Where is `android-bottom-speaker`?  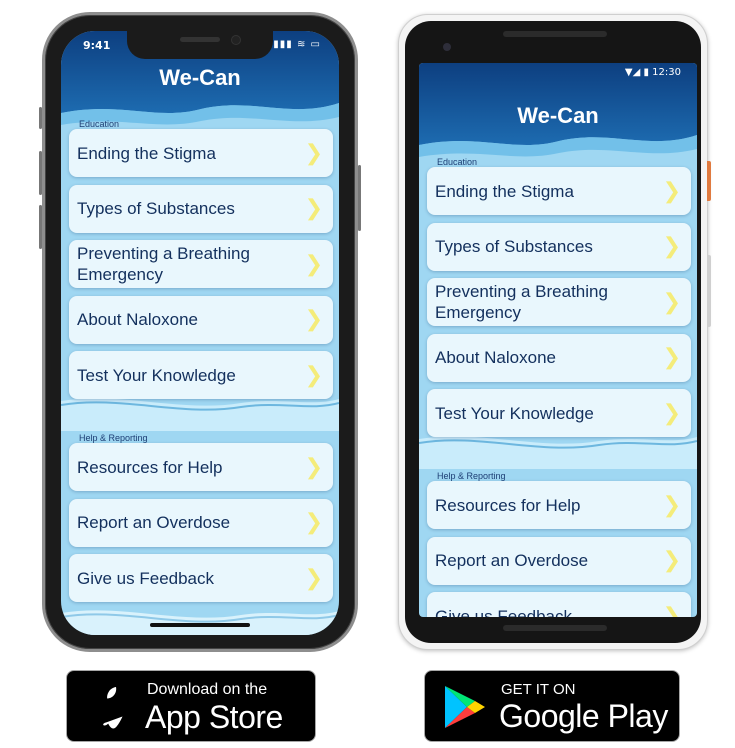 android-bottom-speaker is located at coordinates (555, 628).